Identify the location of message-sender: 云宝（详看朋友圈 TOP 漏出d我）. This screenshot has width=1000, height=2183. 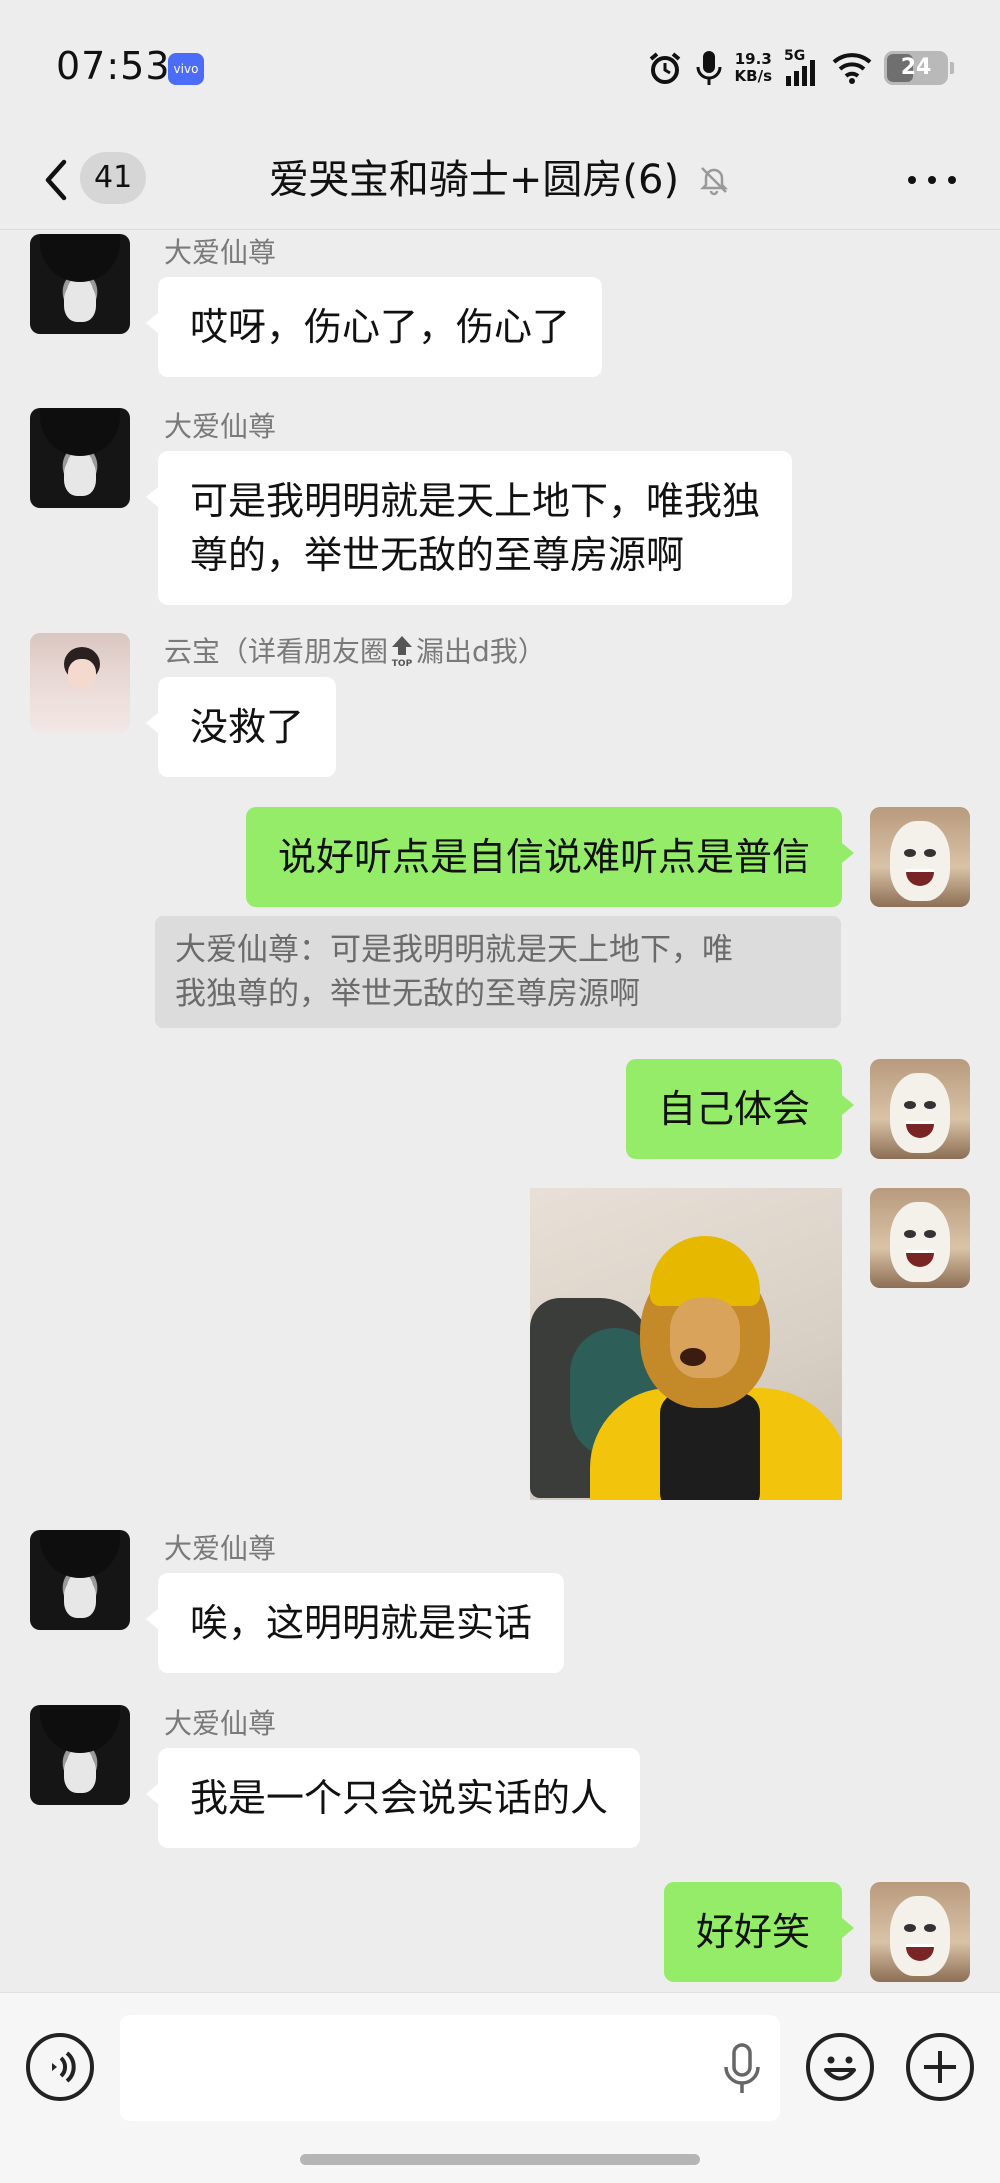
(355, 652).